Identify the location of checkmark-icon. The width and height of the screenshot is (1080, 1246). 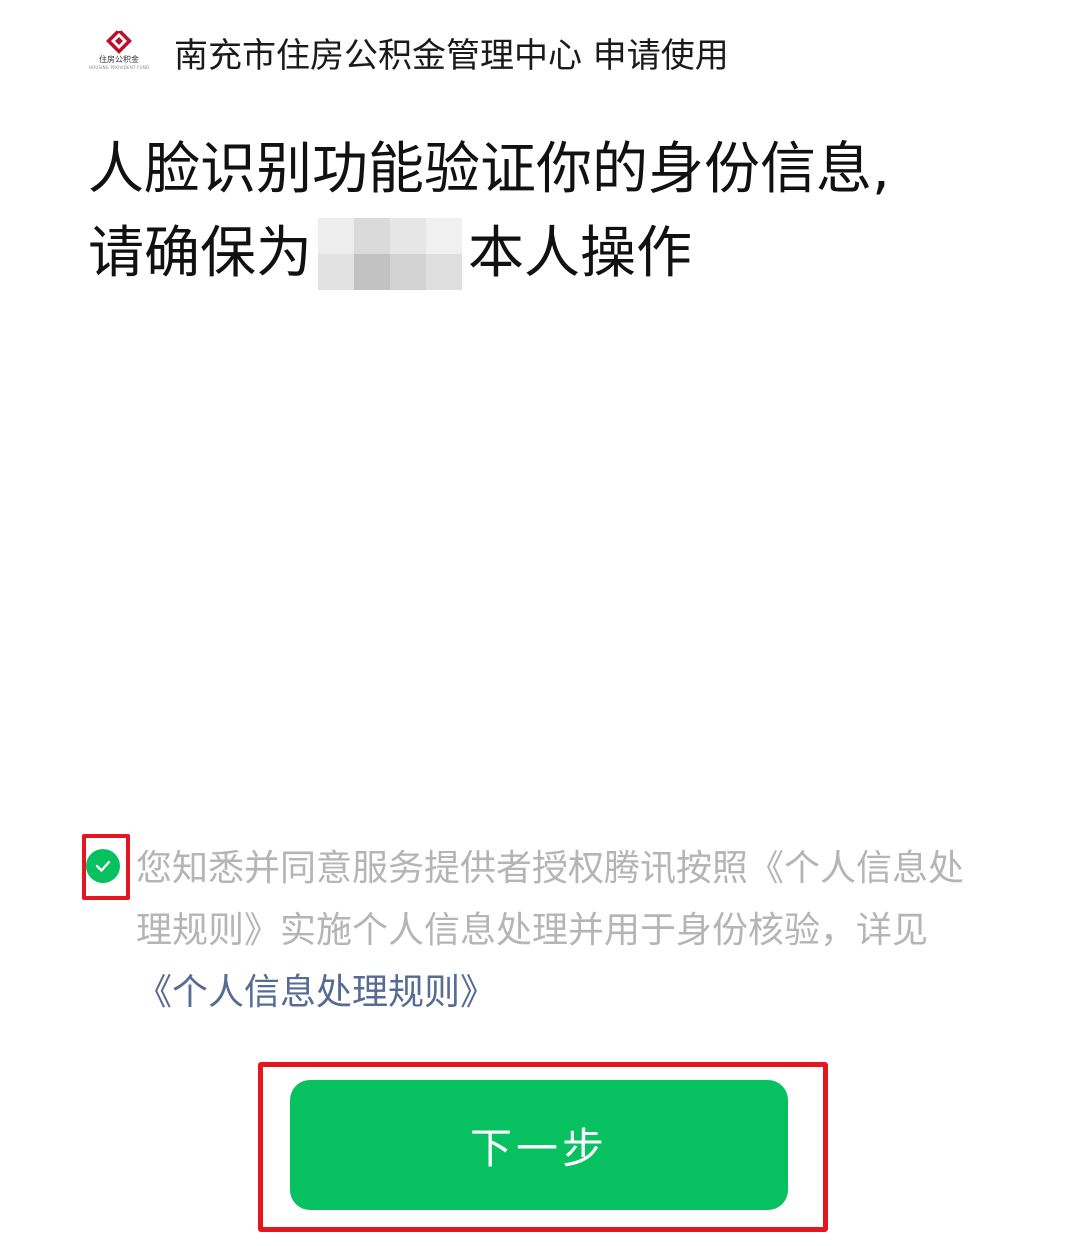
(103, 866).